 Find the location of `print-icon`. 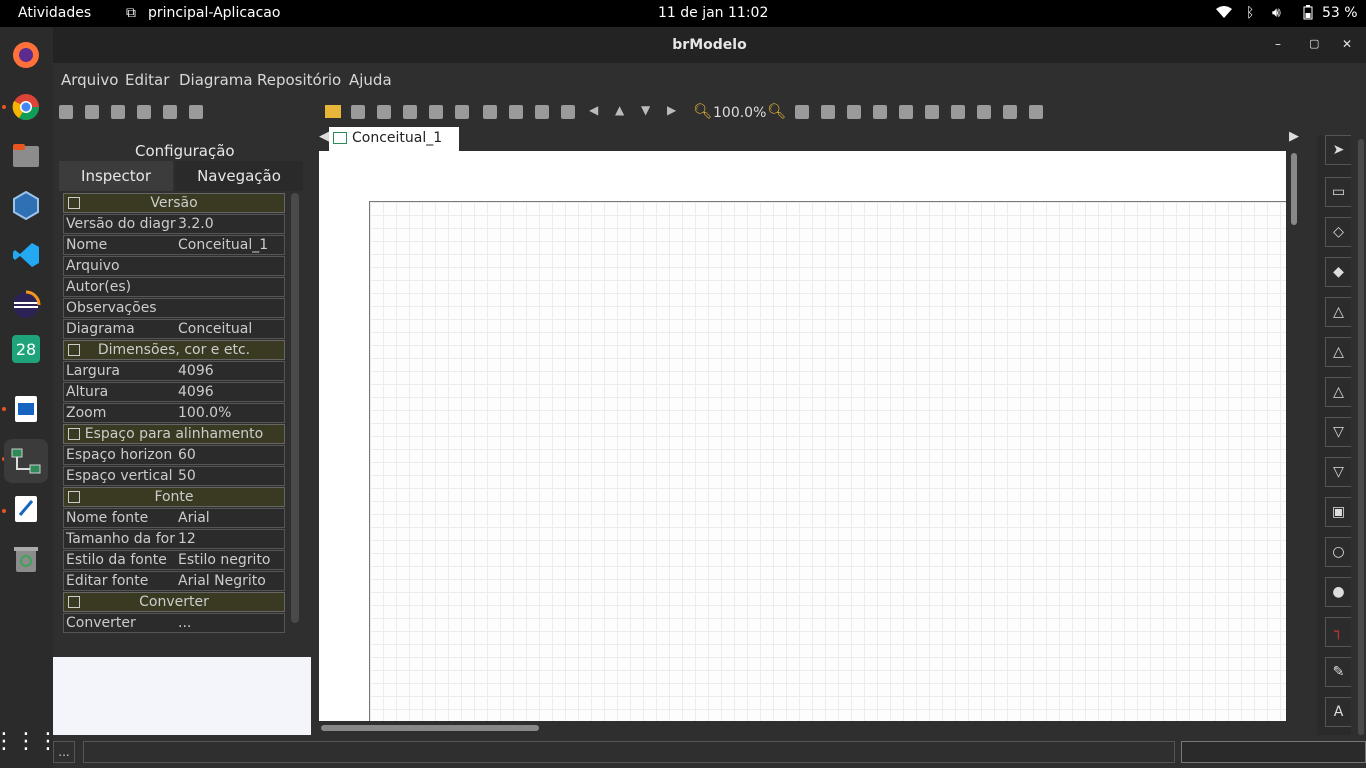

print-icon is located at coordinates (410, 112).